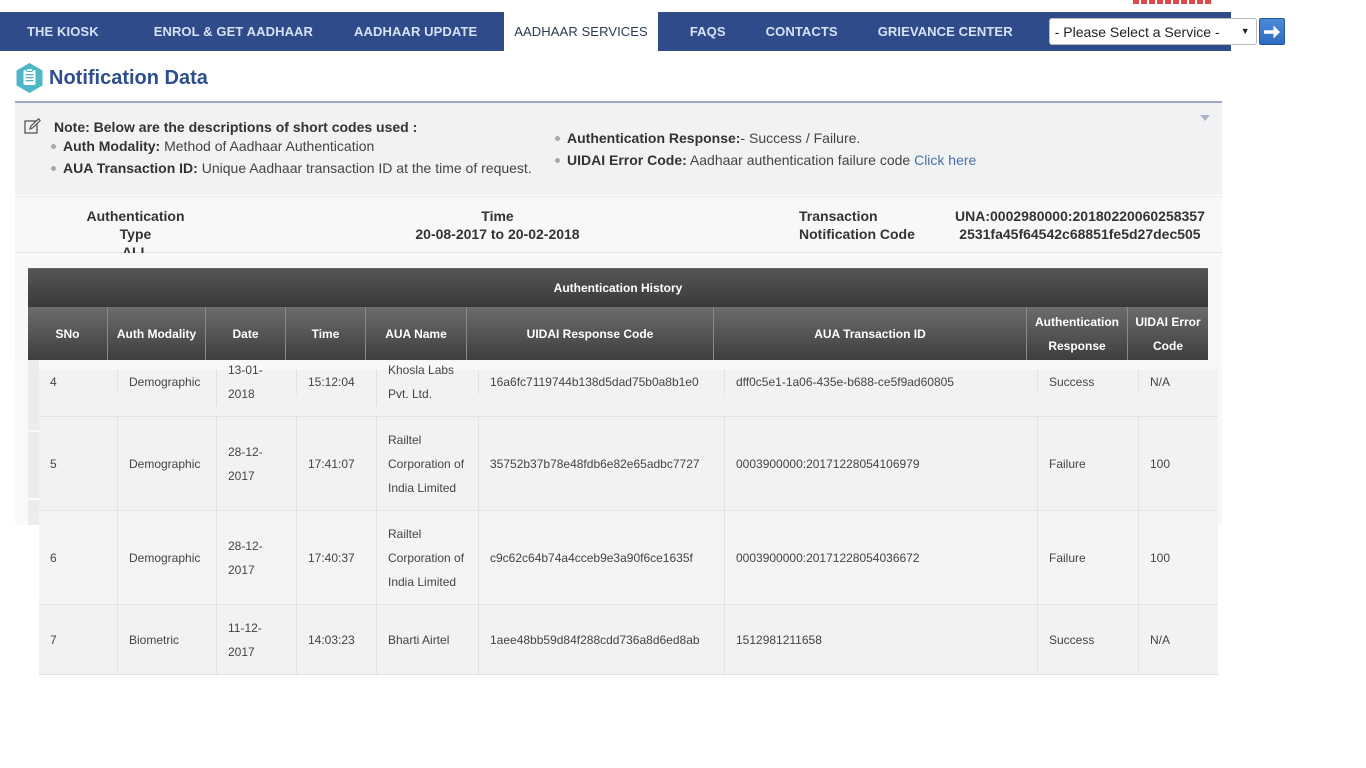 Image resolution: width=1366 pixels, height=768 pixels. I want to click on note-term: AUA Transaction ID:, so click(130, 168).